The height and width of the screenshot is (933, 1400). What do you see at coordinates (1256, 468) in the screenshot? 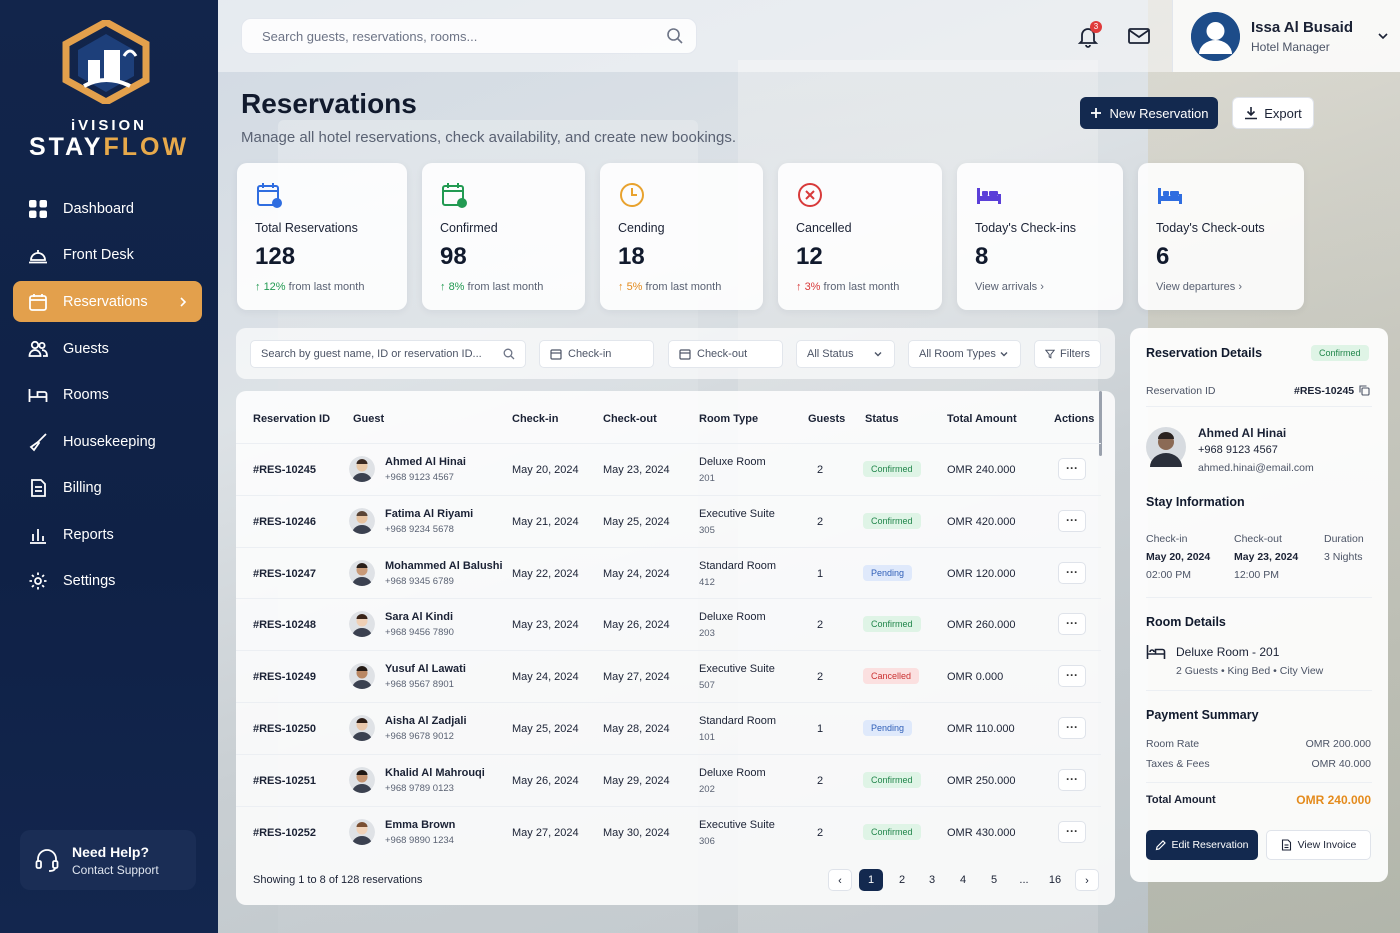
I see `details-guest-email: ahmed.hinai@email.com` at bounding box center [1256, 468].